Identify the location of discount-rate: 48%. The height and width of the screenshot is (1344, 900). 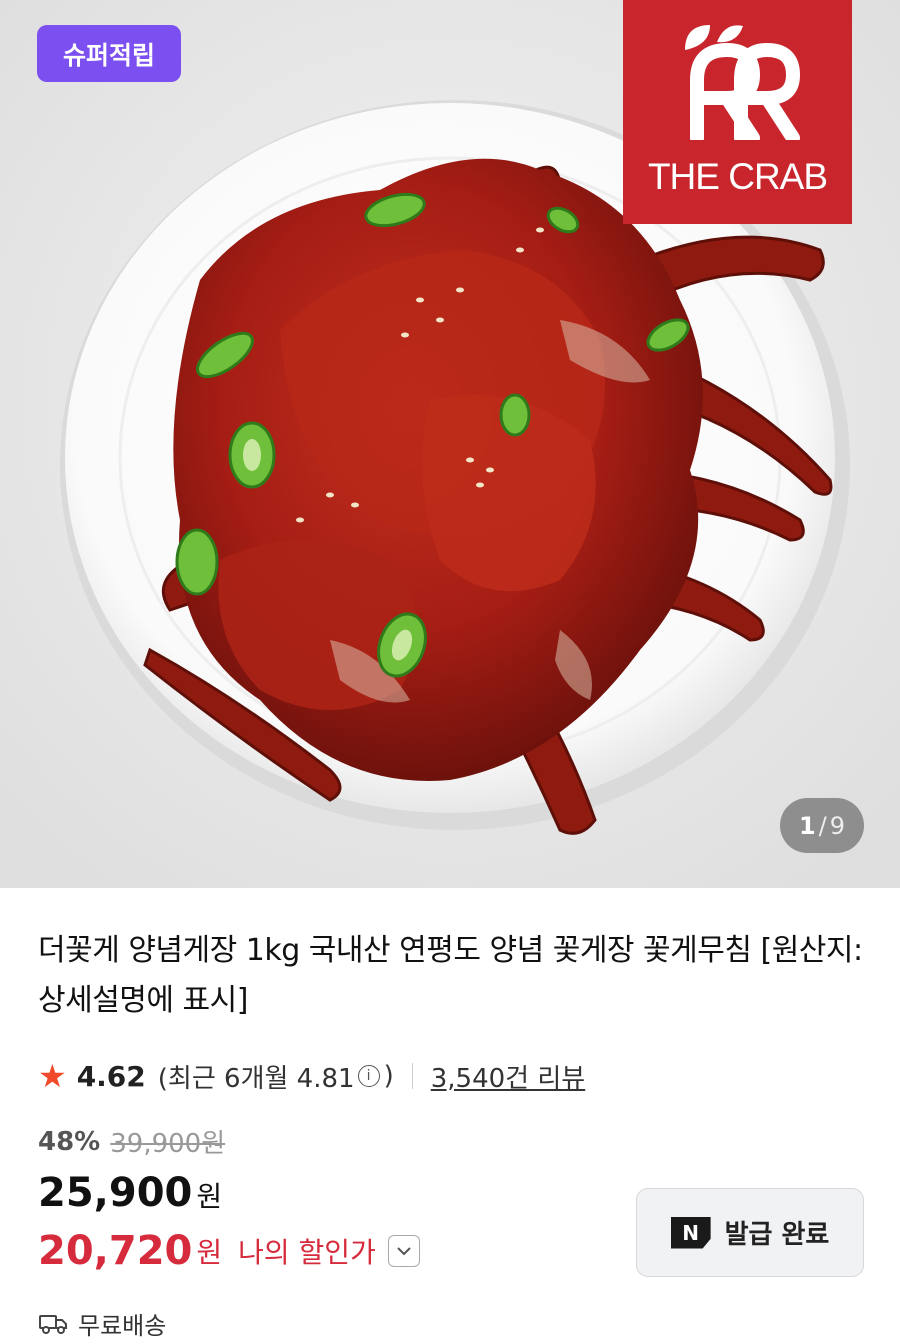
(69, 1141).